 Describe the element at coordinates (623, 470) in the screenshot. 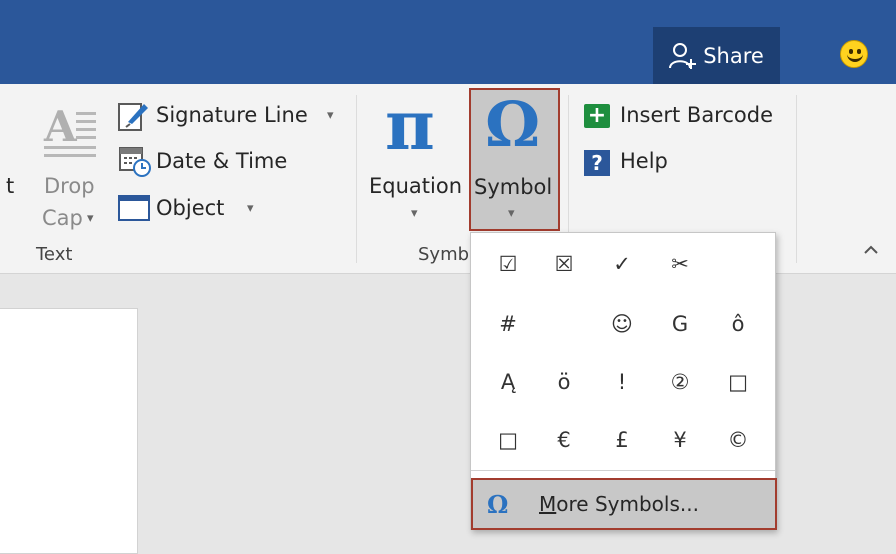

I see `menu-separator` at that location.